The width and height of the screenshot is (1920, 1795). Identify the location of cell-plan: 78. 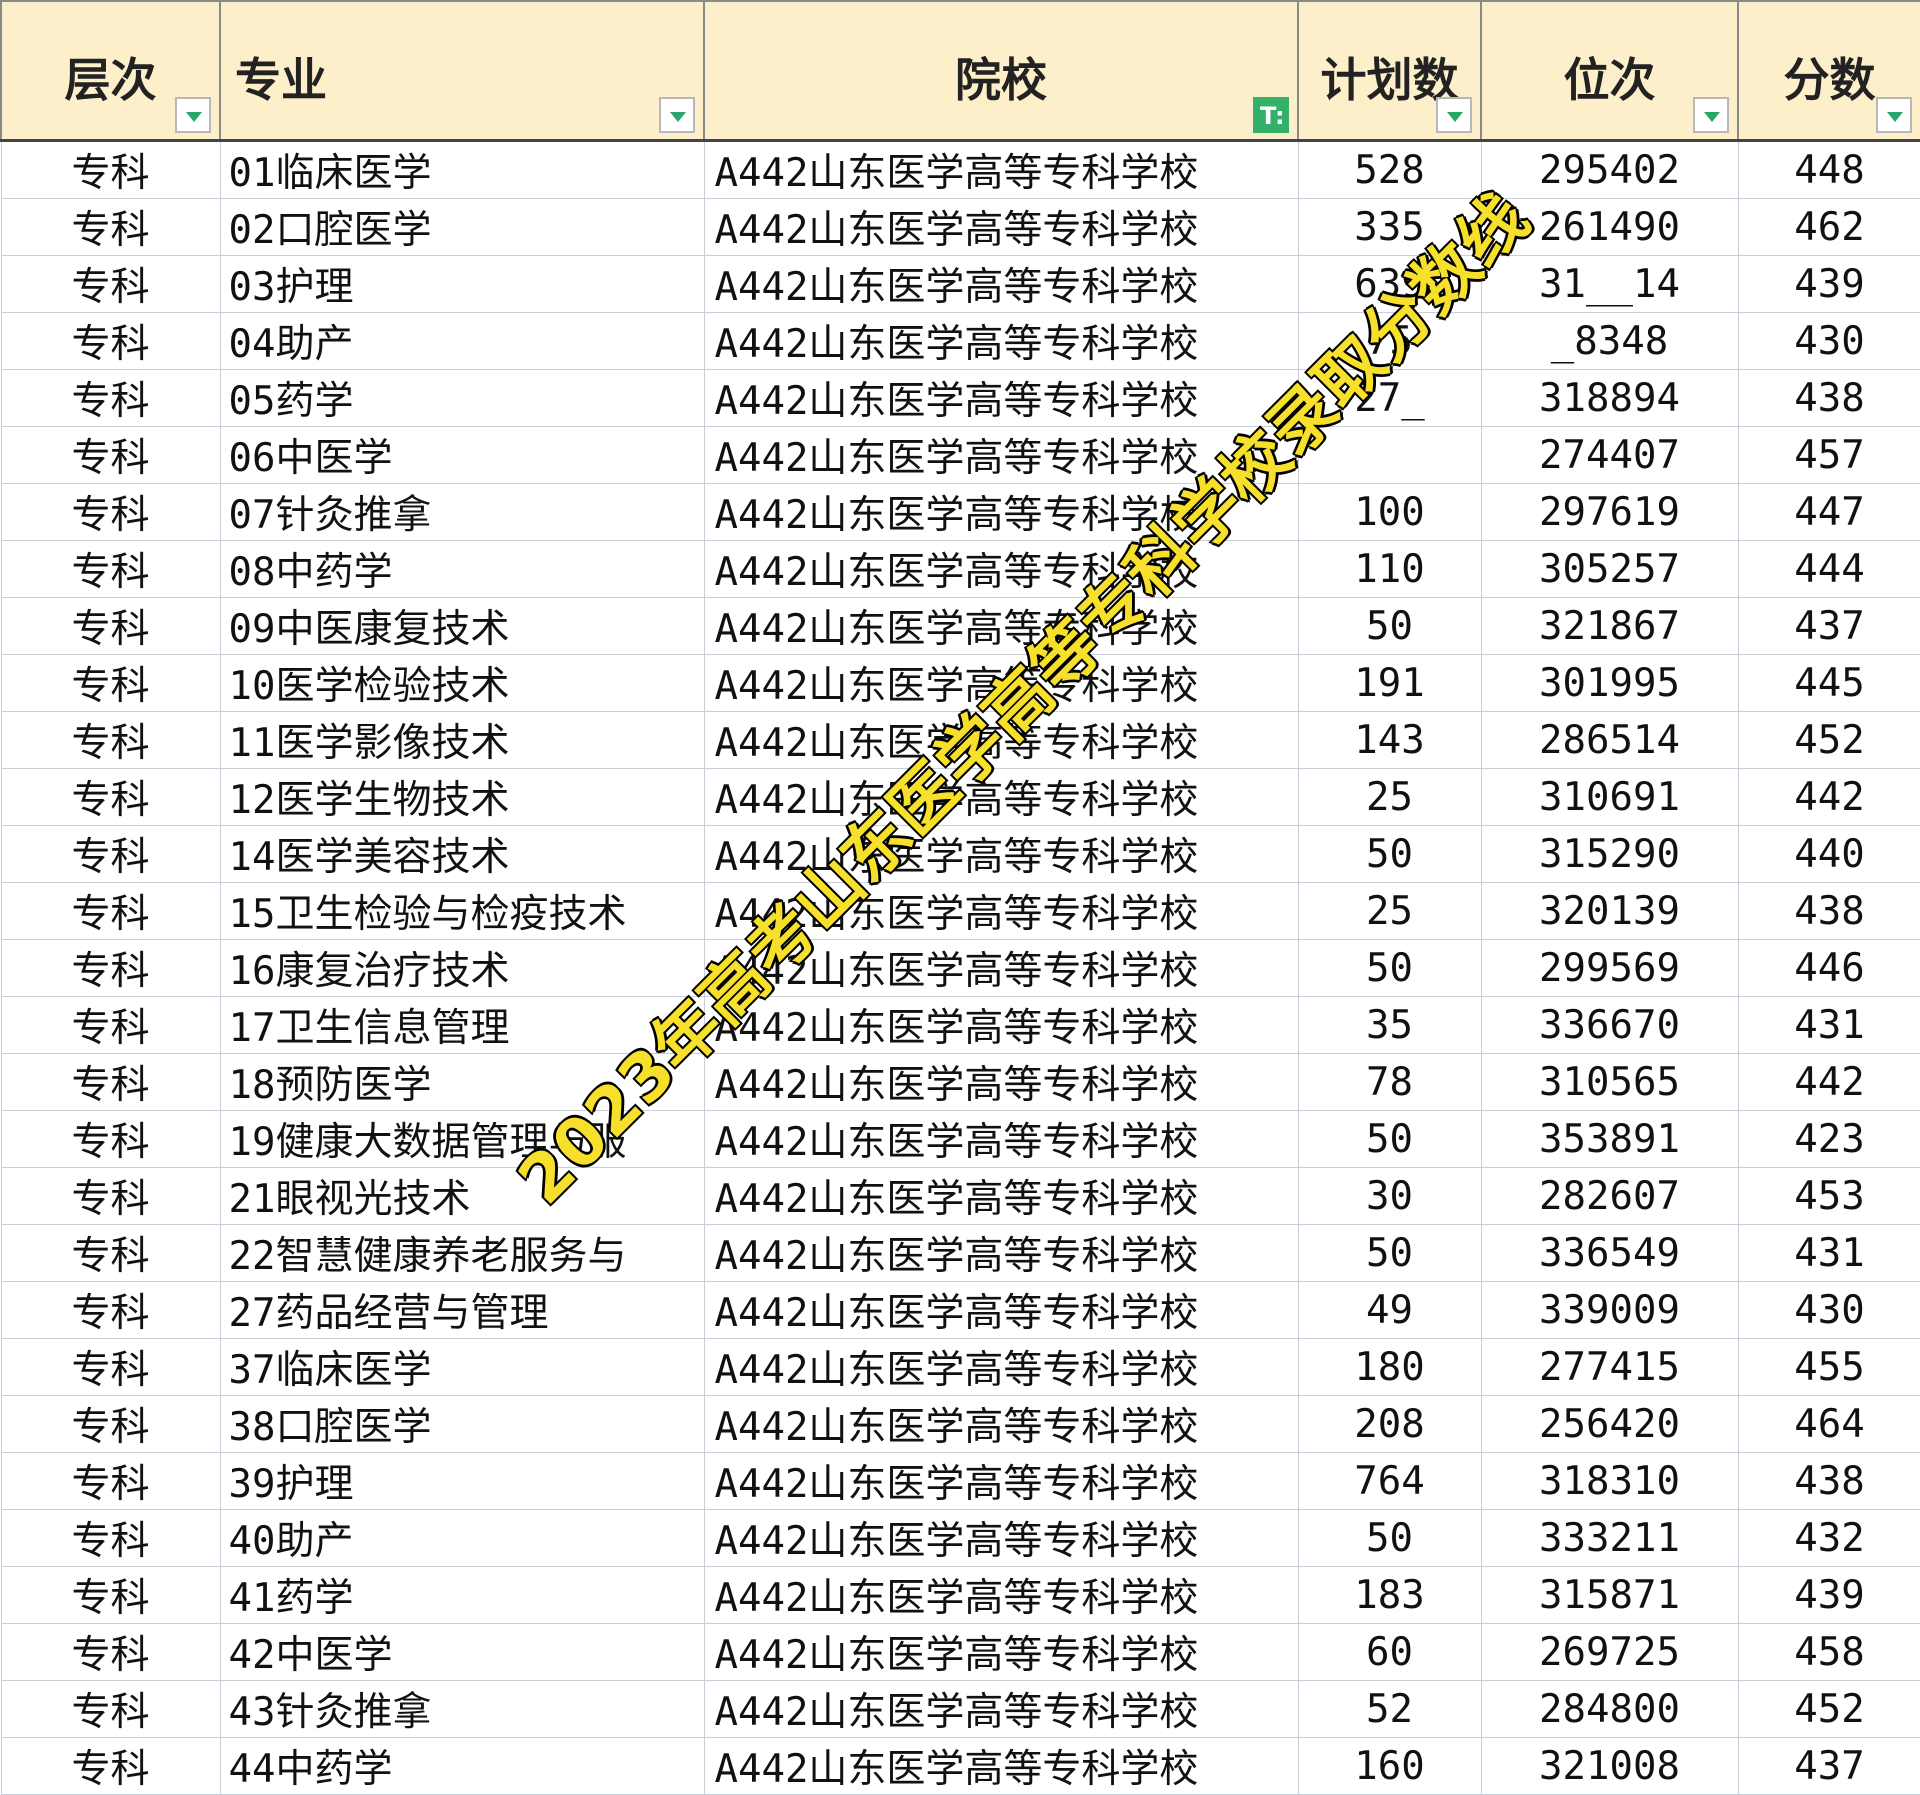
(1389, 1082).